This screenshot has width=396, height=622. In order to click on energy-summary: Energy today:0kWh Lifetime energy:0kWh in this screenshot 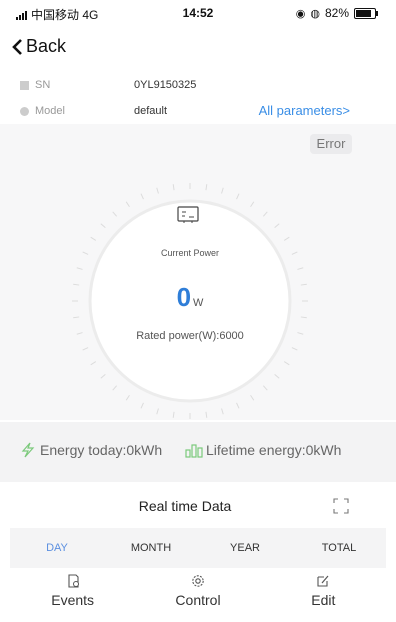, I will do `click(198, 452)`.